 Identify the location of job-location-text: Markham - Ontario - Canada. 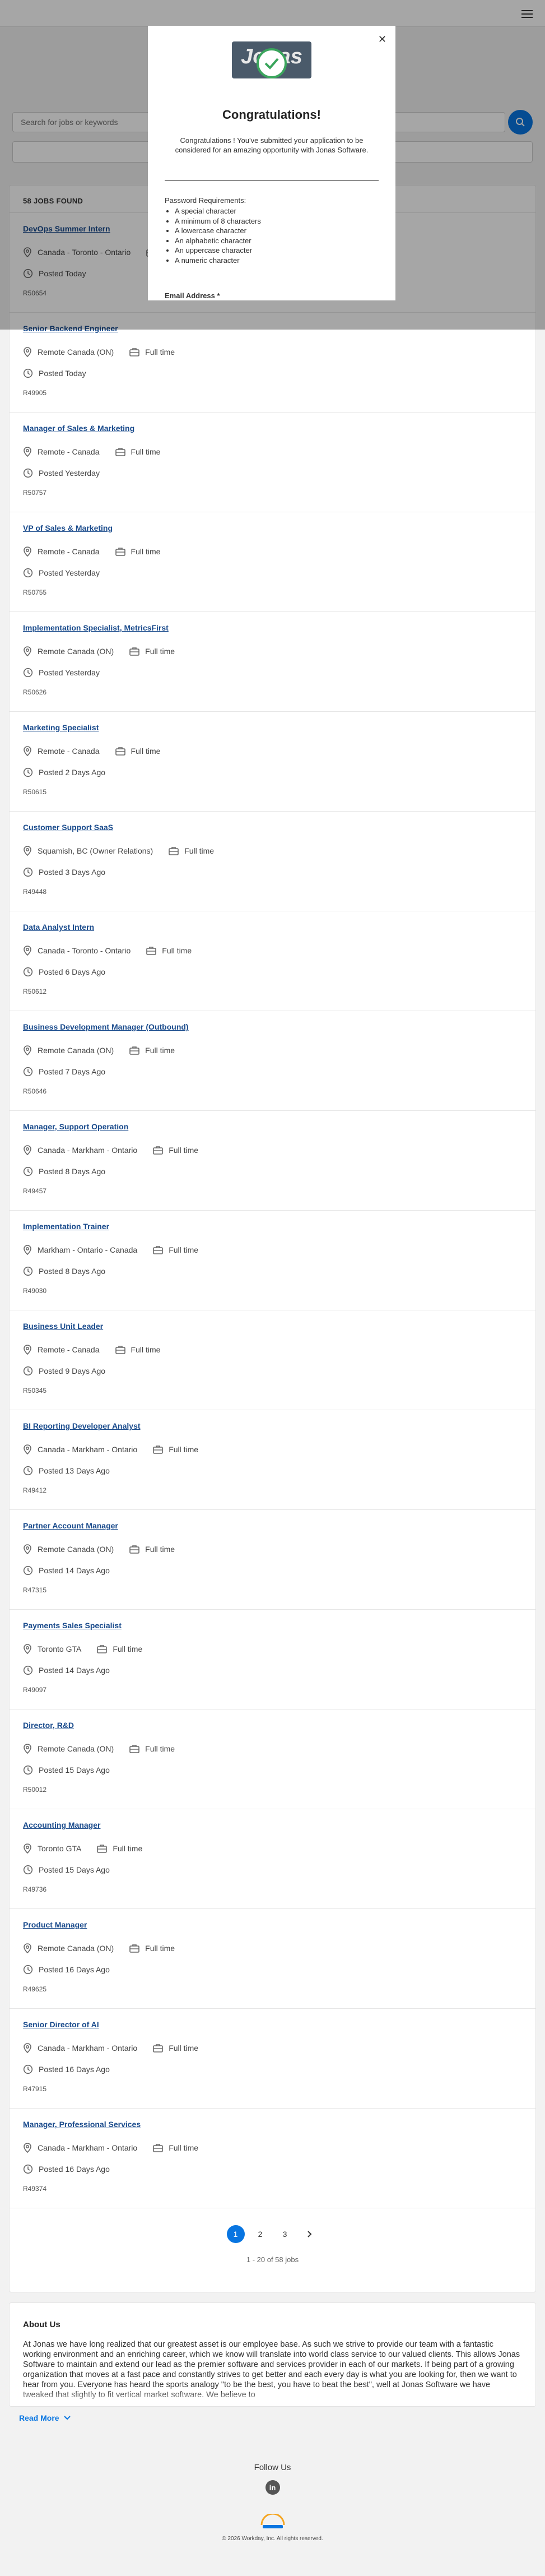
(88, 1249).